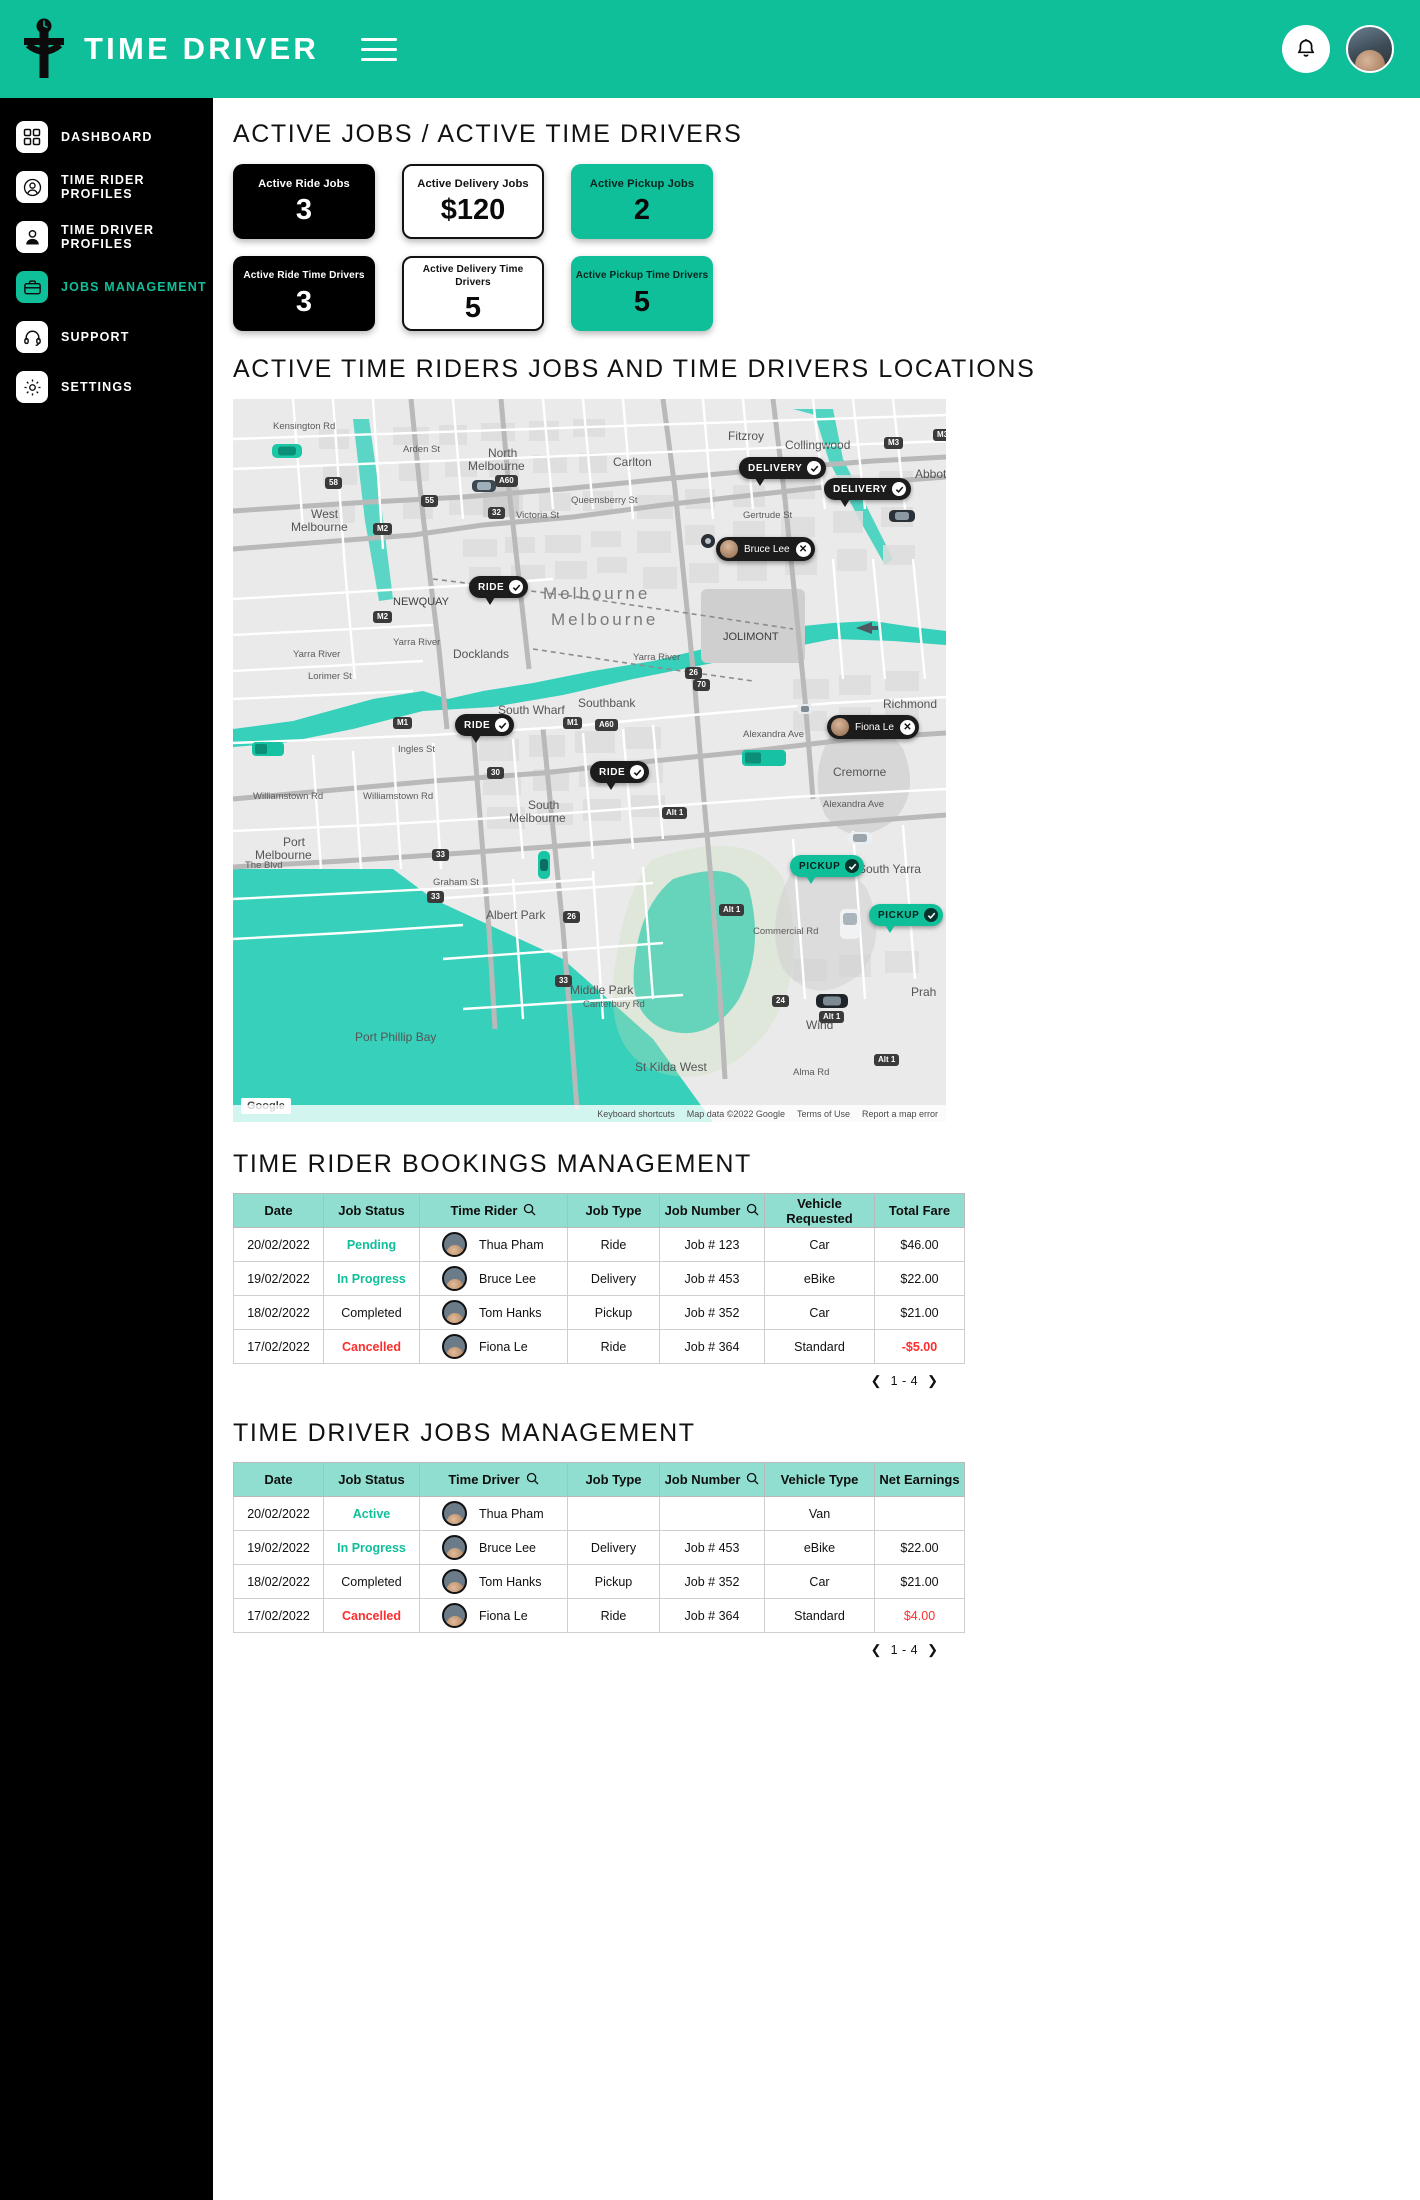  What do you see at coordinates (823, 1114) in the screenshot?
I see `terms-of-use-link: Terms of Use` at bounding box center [823, 1114].